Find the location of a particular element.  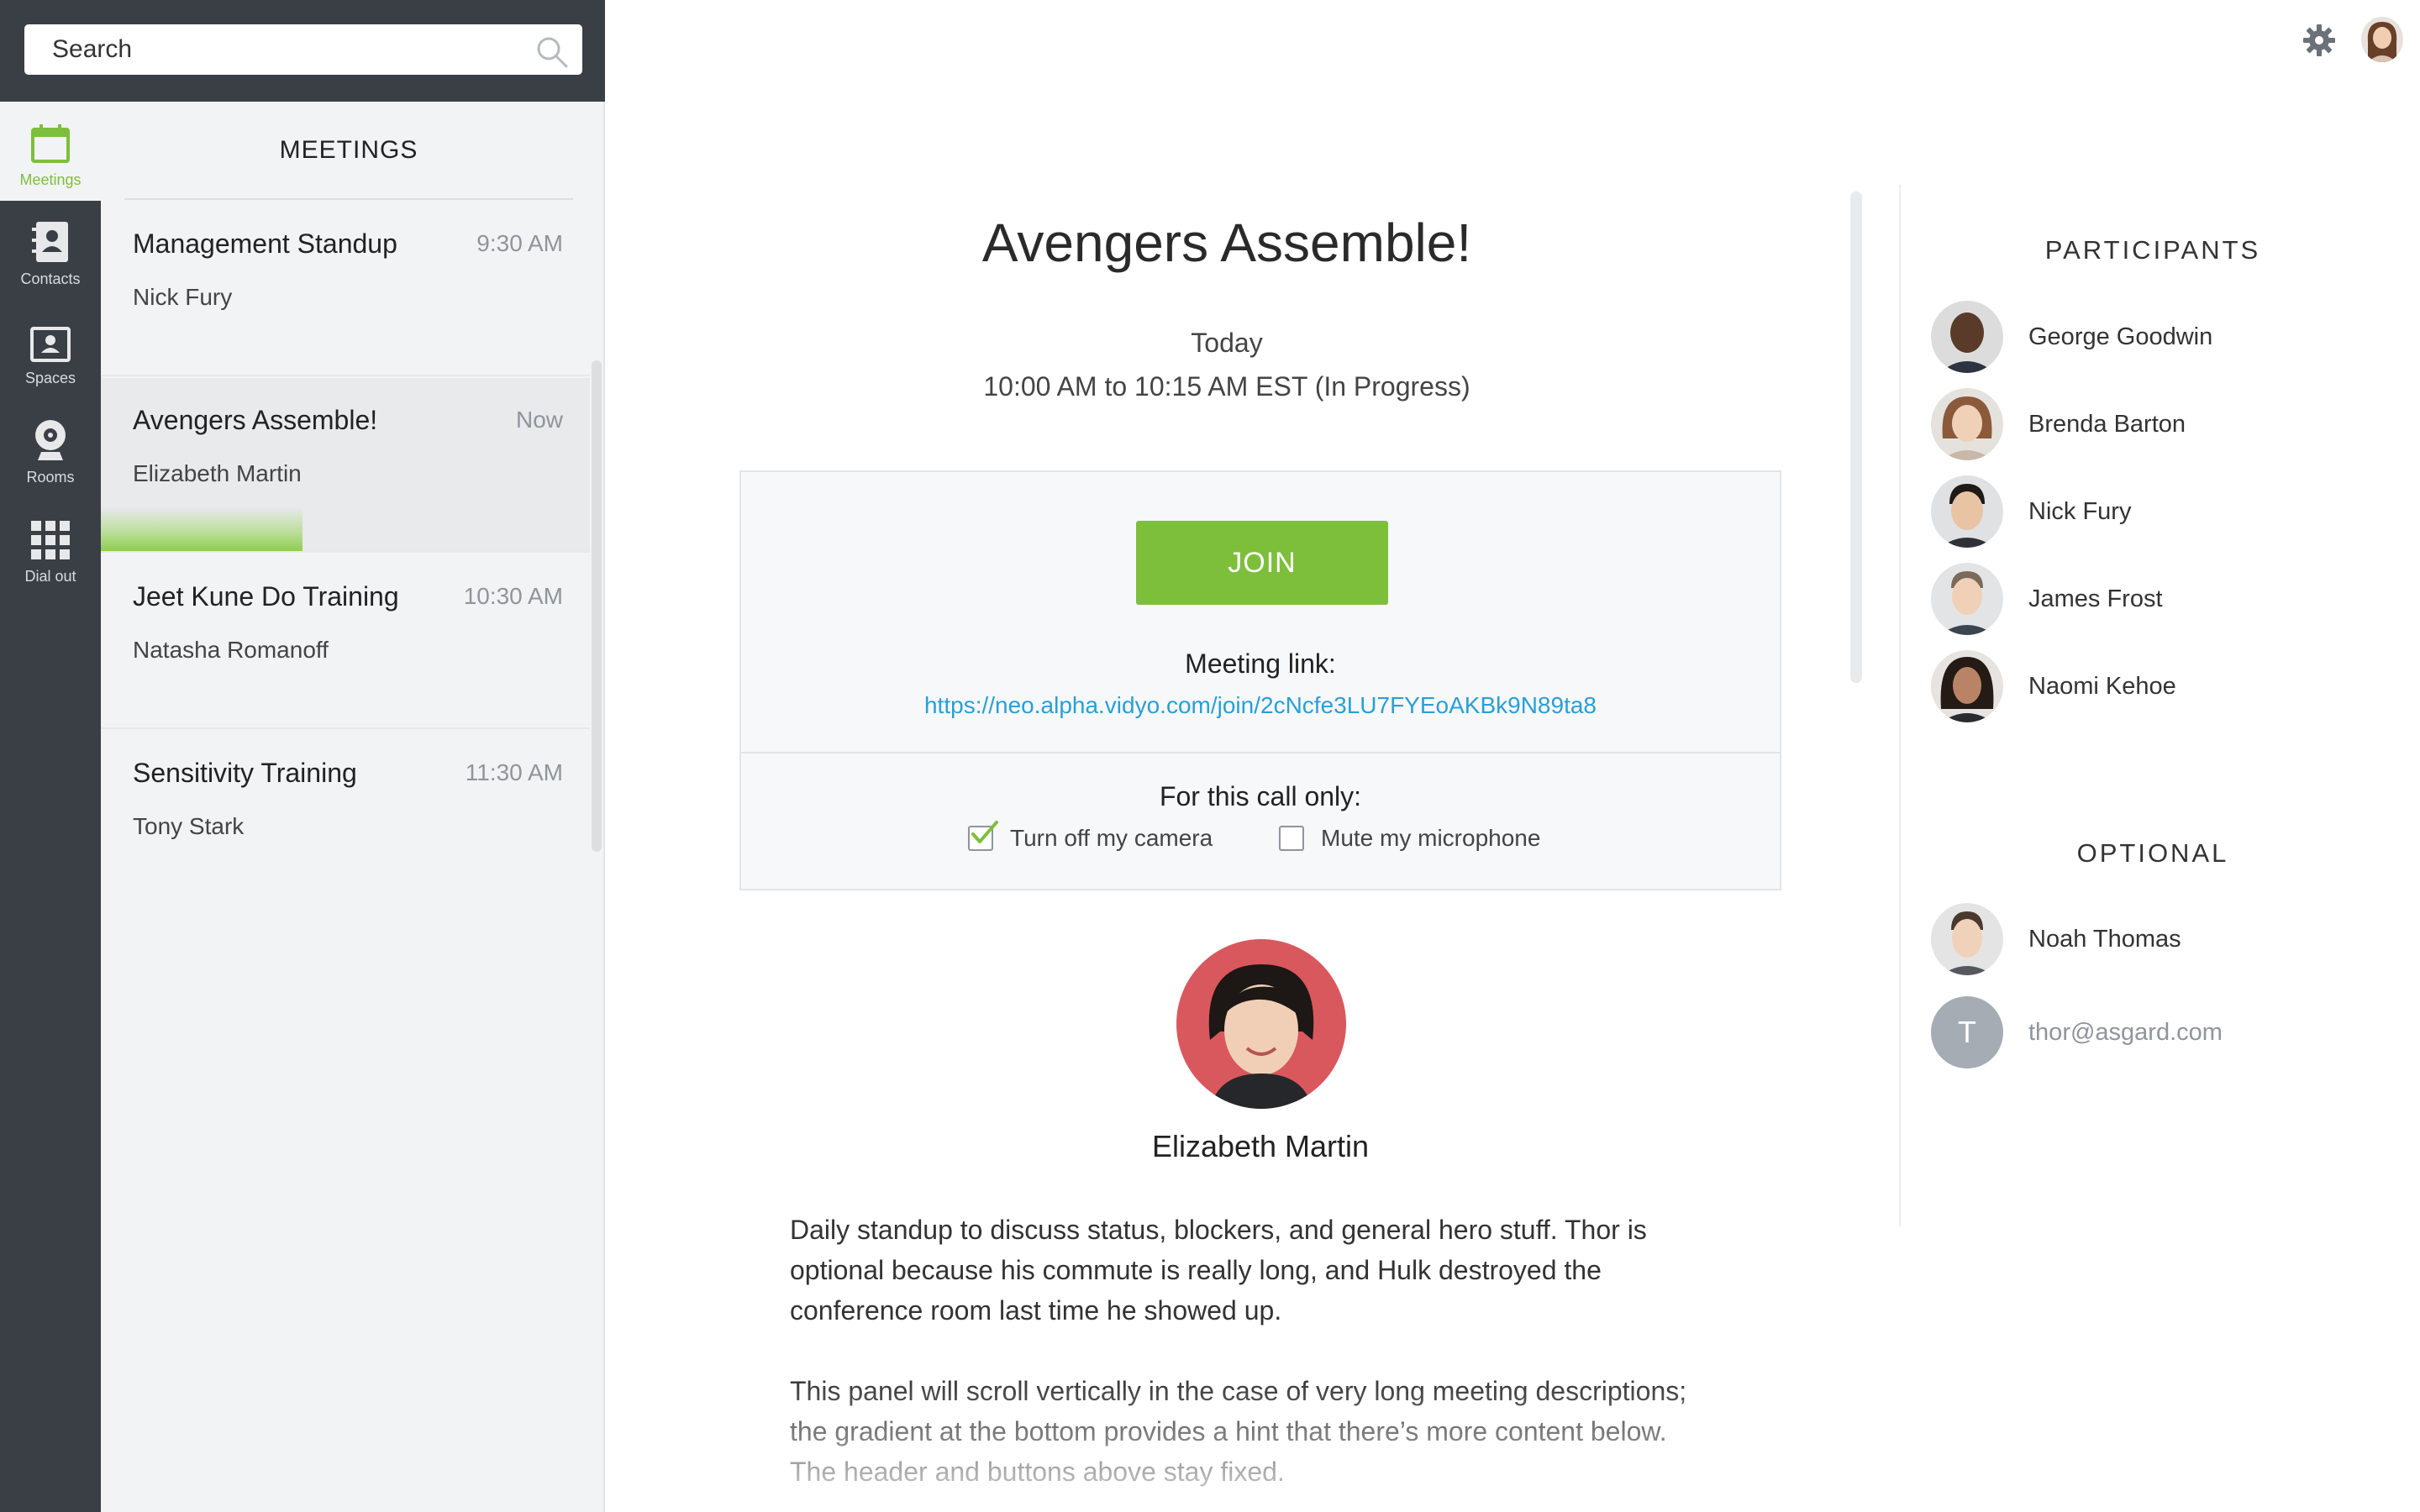

rail-item-spaces: Spaces is located at coordinates (51, 349).